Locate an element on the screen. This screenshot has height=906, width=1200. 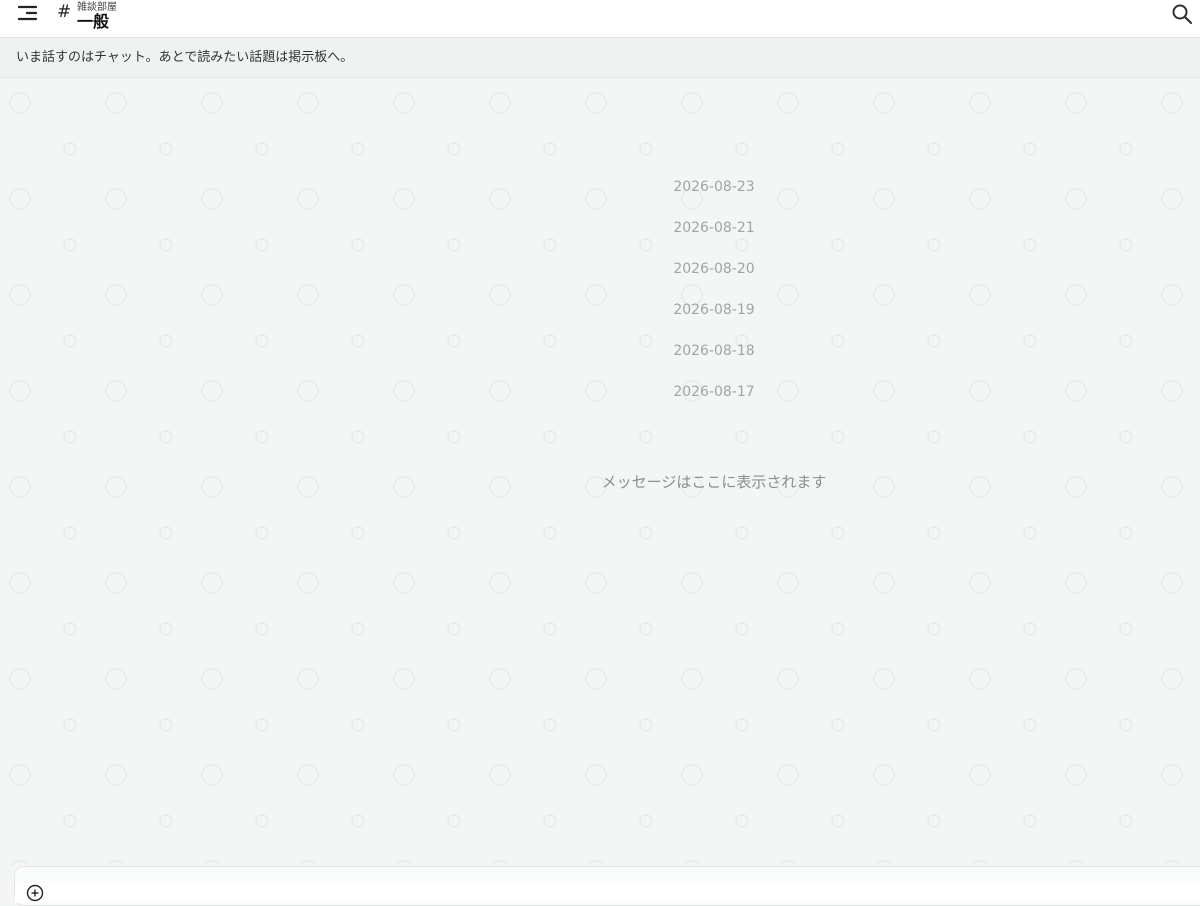
menu-button is located at coordinates (28, 14).